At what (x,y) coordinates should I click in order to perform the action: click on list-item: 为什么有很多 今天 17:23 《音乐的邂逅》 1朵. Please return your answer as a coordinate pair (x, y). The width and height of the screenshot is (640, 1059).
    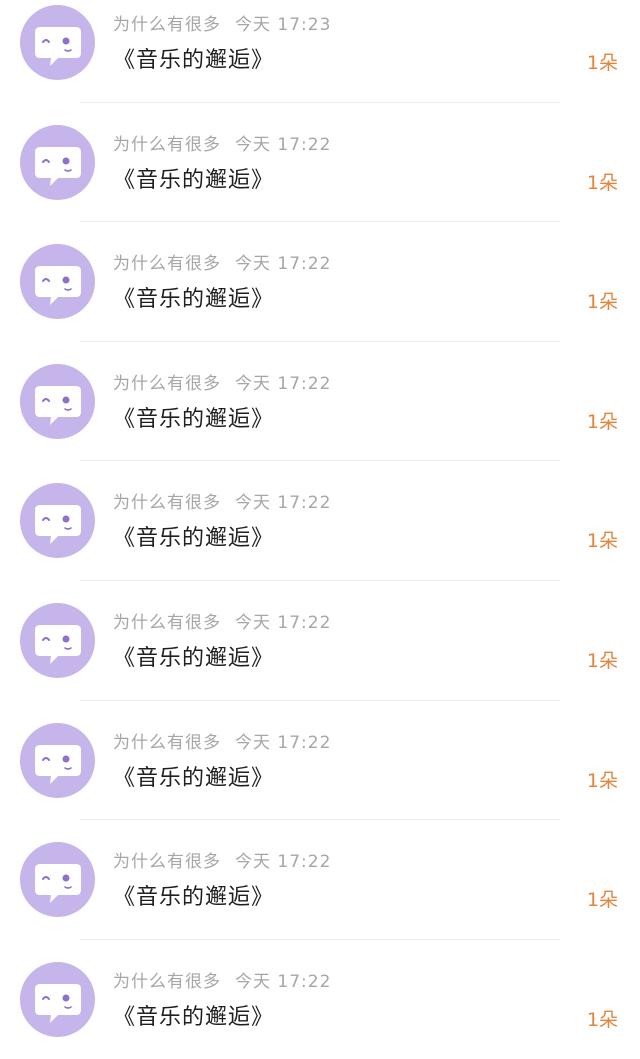
    Looking at the image, I should click on (320, 51).